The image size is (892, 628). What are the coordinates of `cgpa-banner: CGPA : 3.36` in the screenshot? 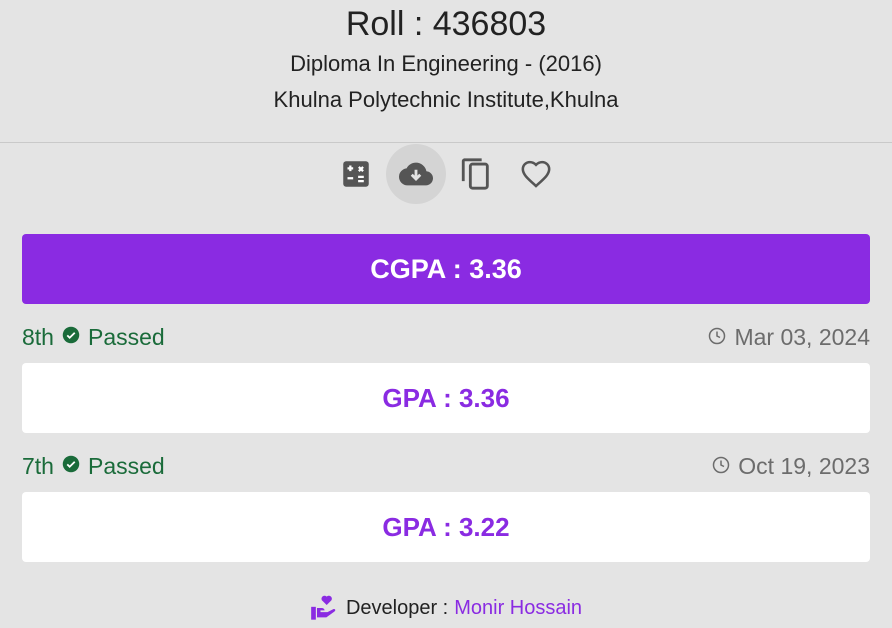 It's located at (446, 269).